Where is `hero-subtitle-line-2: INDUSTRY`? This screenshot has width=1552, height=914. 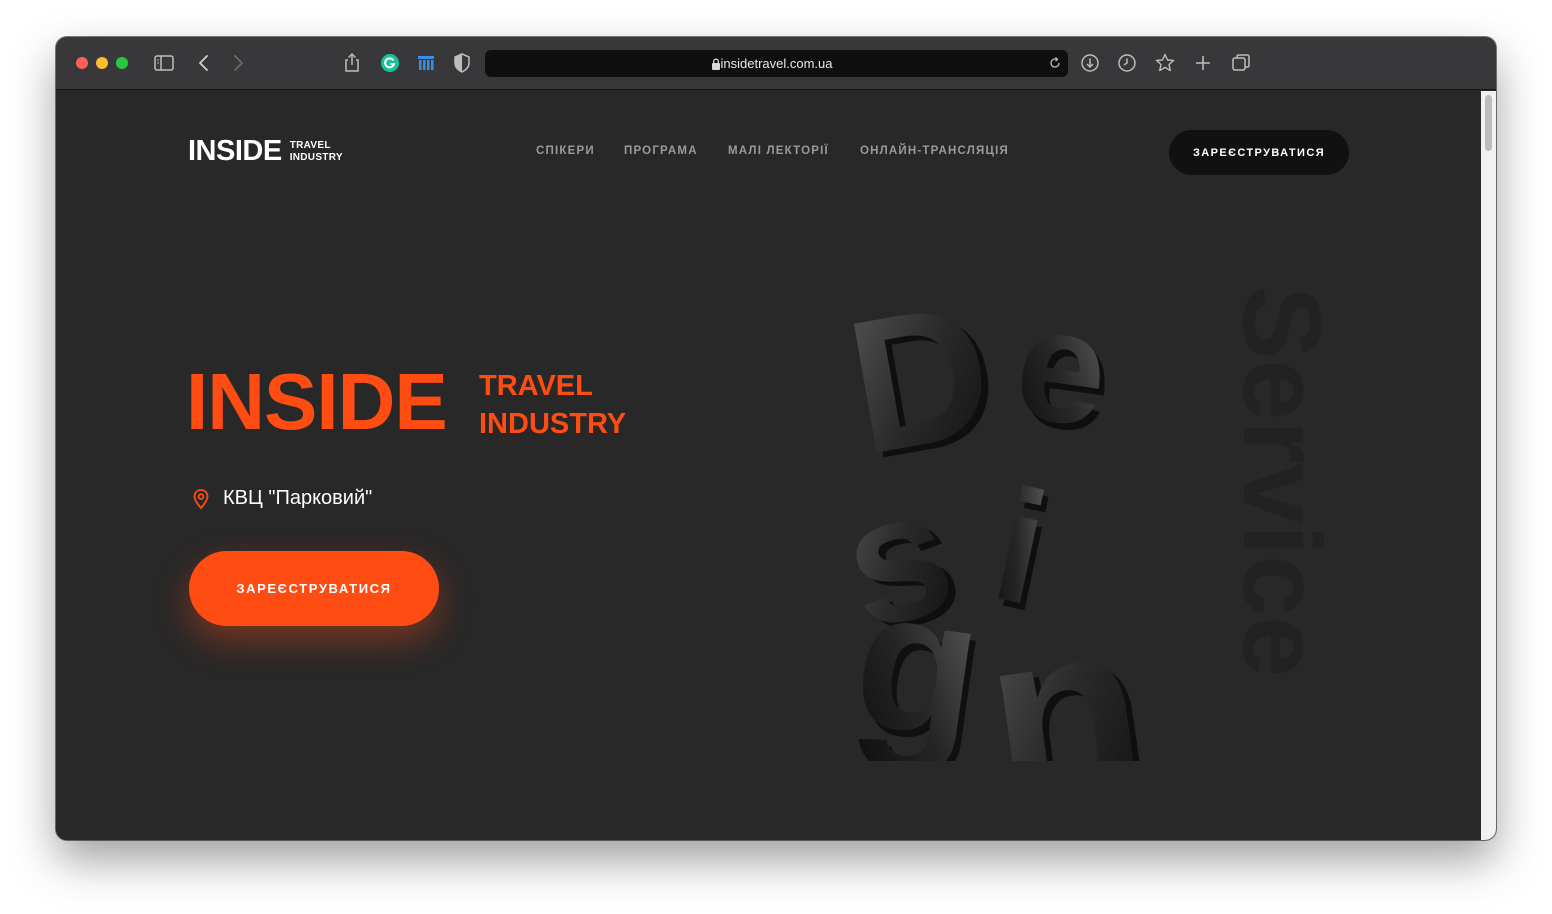
hero-subtitle-line-2: INDUSTRY is located at coordinates (553, 424).